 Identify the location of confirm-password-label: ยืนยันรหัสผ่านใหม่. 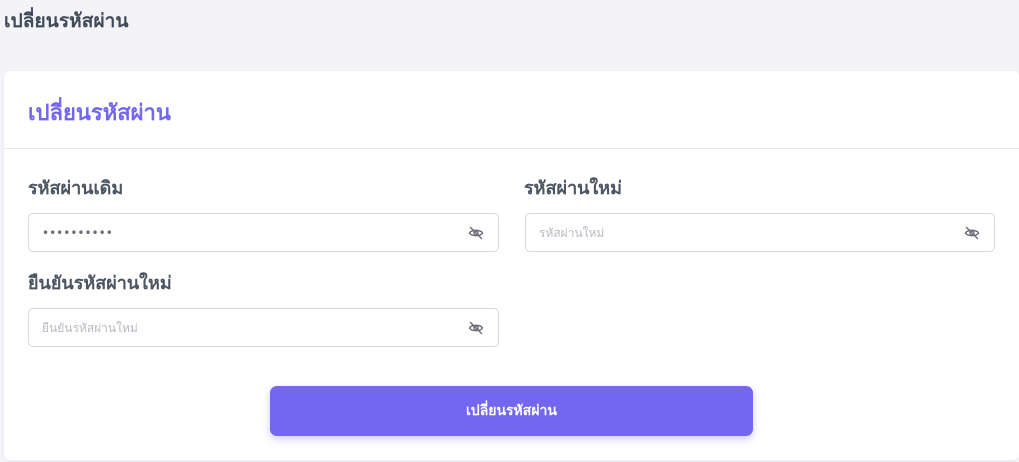
(100, 283).